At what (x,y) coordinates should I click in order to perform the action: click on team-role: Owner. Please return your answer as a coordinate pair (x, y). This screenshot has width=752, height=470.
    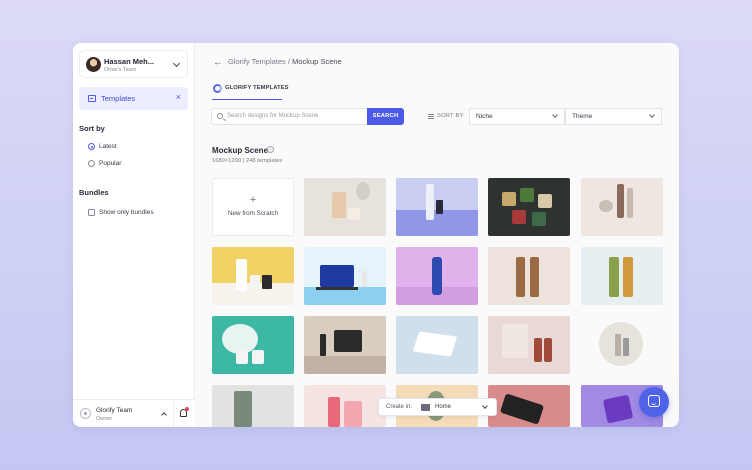
    Looking at the image, I should click on (104, 419).